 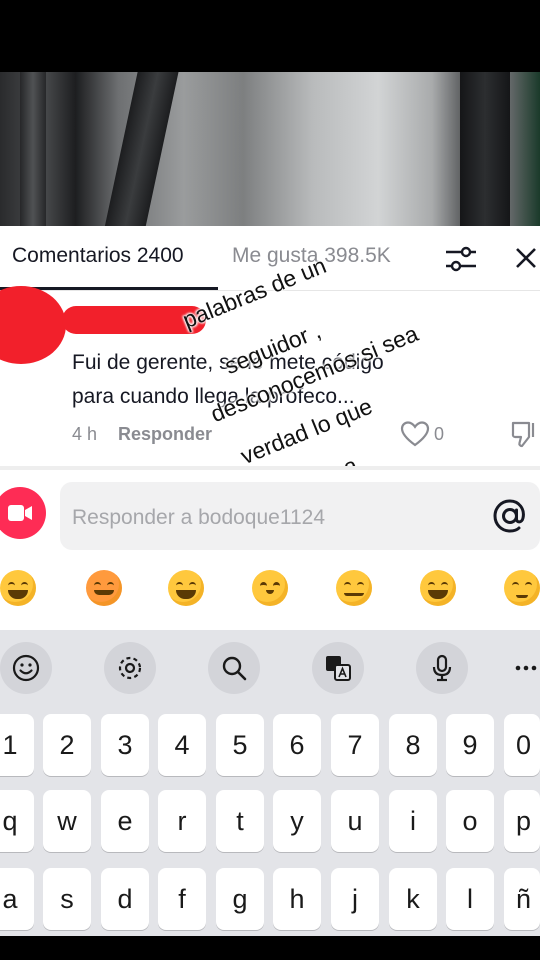 I want to click on tab-comments: Comentarios 2400, so click(x=98, y=256).